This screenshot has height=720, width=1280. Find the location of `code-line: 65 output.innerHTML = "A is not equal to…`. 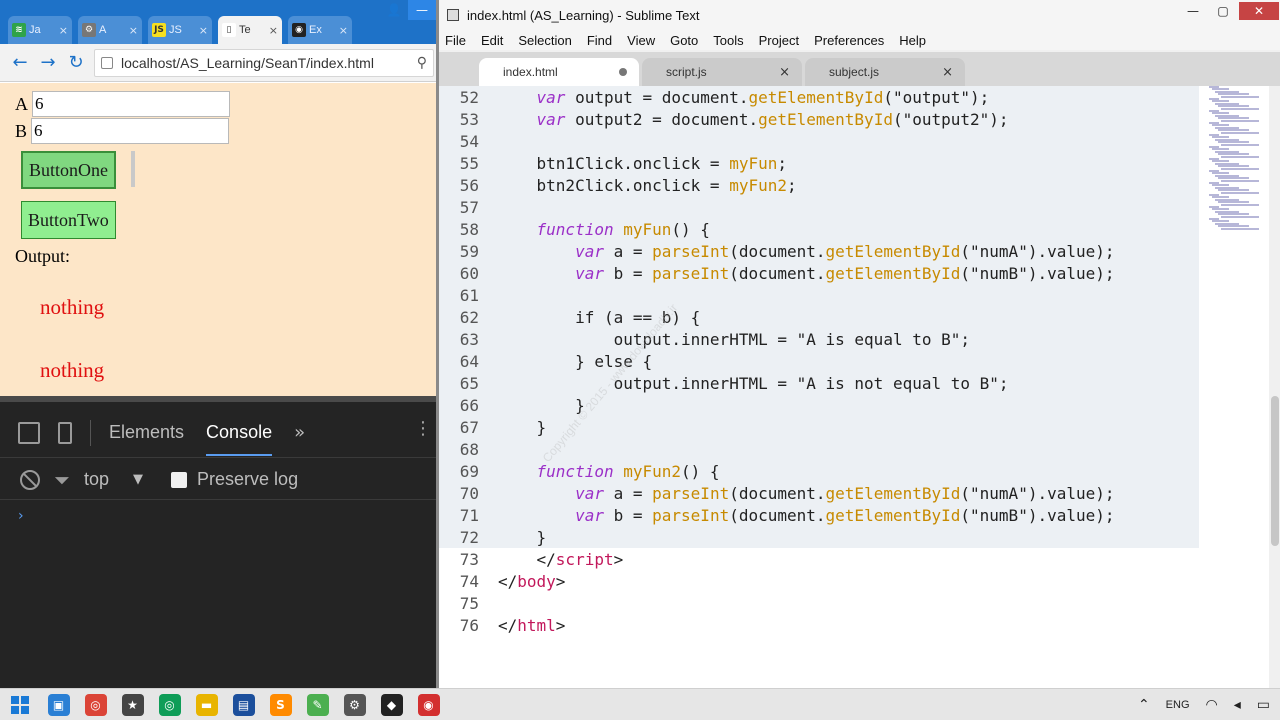

code-line: 65 output.innerHTML = "A is not equal to… is located at coordinates (819, 383).